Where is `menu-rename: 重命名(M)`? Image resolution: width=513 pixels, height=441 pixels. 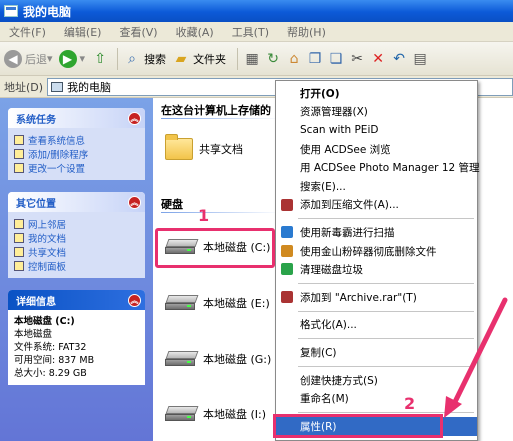 menu-rename: 重命名(M) is located at coordinates (376, 398).